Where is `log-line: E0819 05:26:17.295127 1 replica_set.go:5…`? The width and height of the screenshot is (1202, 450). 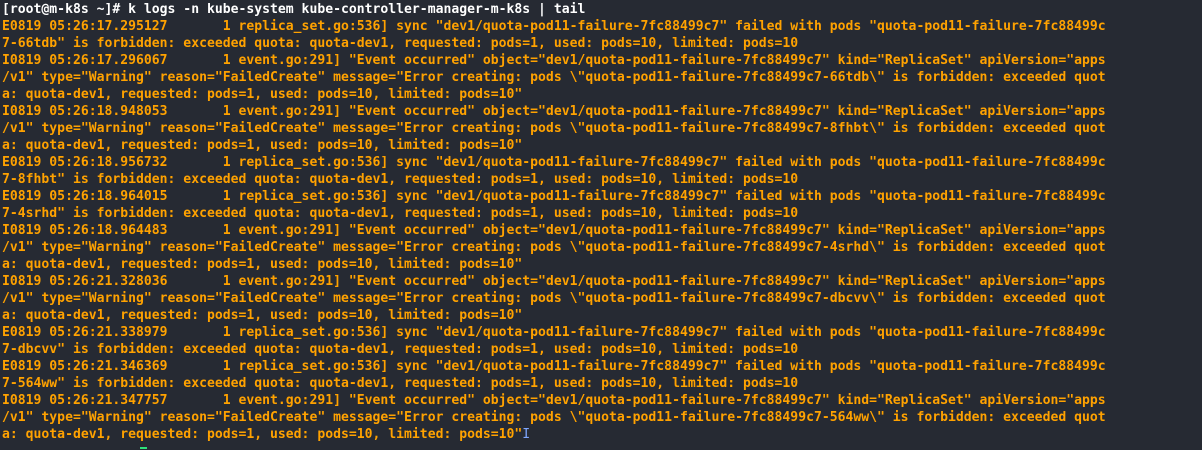 log-line: E0819 05:26:17.295127 1 replica_set.go:5… is located at coordinates (554, 26).